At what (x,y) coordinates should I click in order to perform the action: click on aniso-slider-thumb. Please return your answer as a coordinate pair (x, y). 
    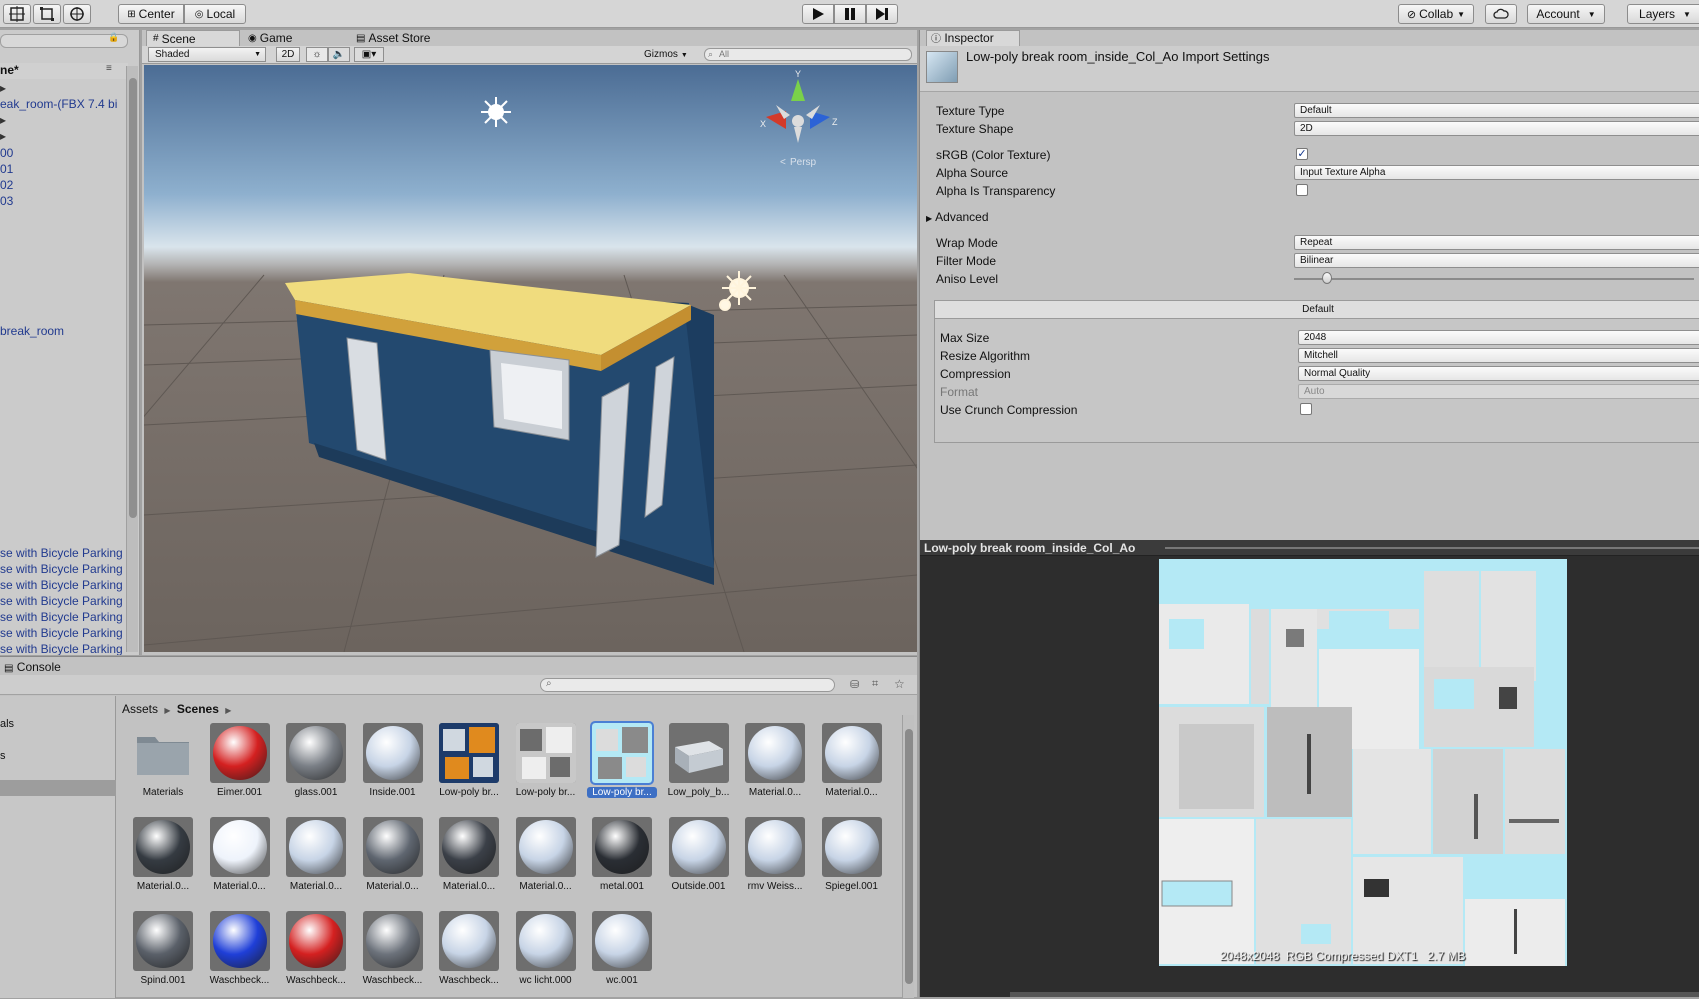
    Looking at the image, I should click on (1327, 278).